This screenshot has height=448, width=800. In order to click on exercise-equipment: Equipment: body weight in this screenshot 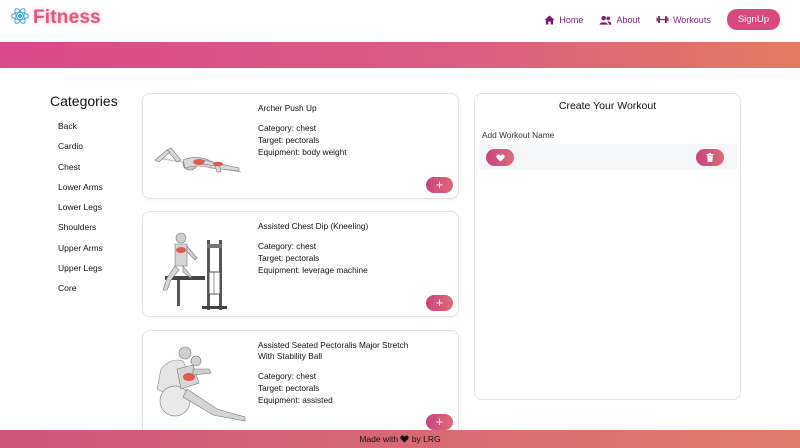, I will do `click(302, 152)`.